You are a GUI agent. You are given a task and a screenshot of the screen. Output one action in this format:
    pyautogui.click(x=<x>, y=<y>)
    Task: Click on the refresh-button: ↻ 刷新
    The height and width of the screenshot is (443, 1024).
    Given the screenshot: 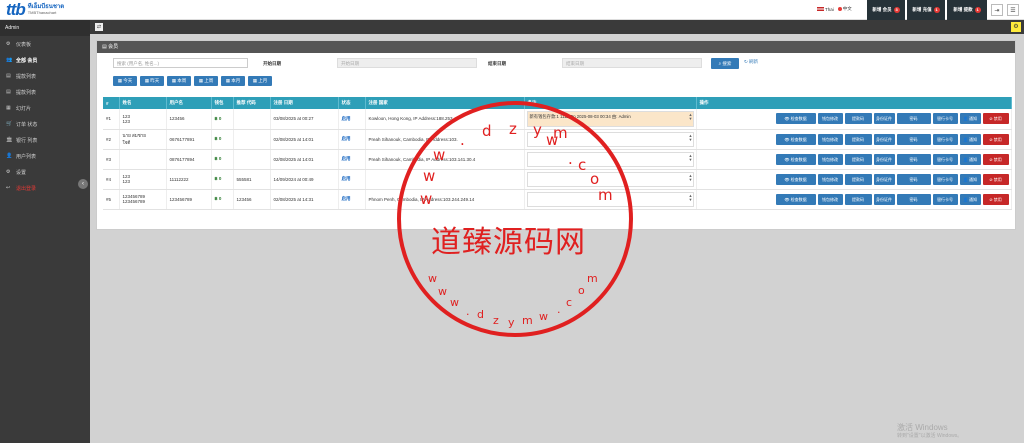 What is the action you would take?
    pyautogui.click(x=751, y=62)
    